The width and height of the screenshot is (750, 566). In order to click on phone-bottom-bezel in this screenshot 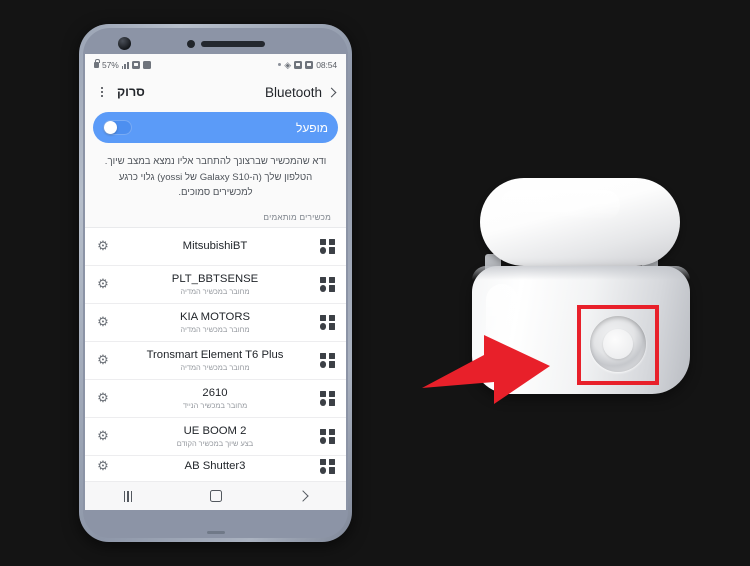, I will do `click(215, 523)`.